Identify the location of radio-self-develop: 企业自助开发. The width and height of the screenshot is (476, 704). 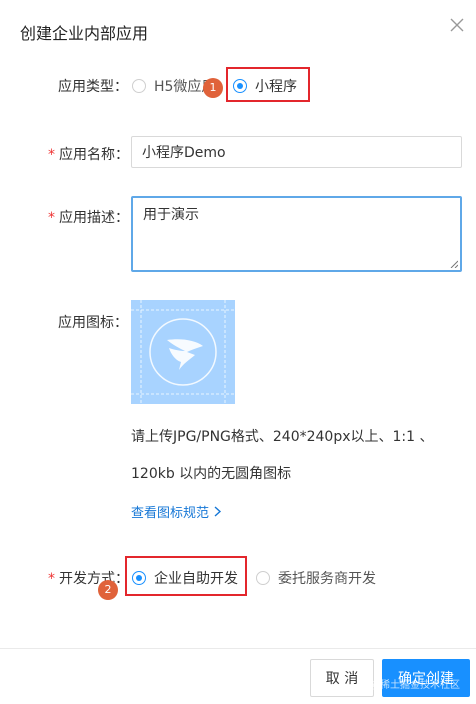
(185, 578).